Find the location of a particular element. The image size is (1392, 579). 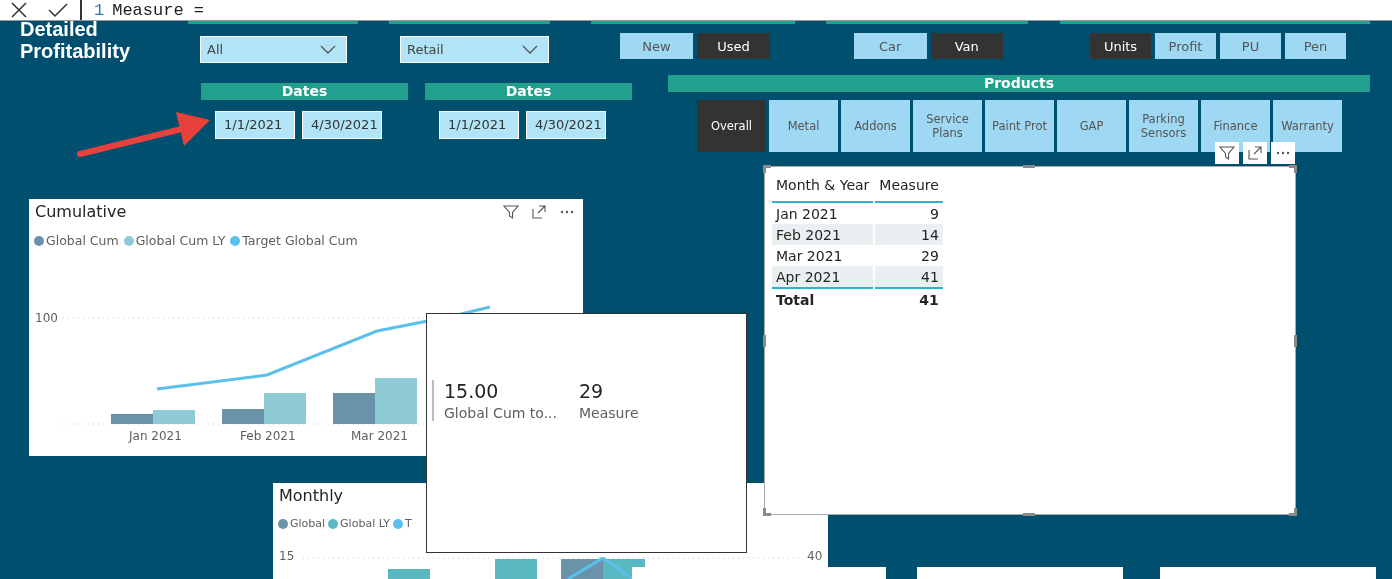

slicer-button: Used is located at coordinates (733, 46).